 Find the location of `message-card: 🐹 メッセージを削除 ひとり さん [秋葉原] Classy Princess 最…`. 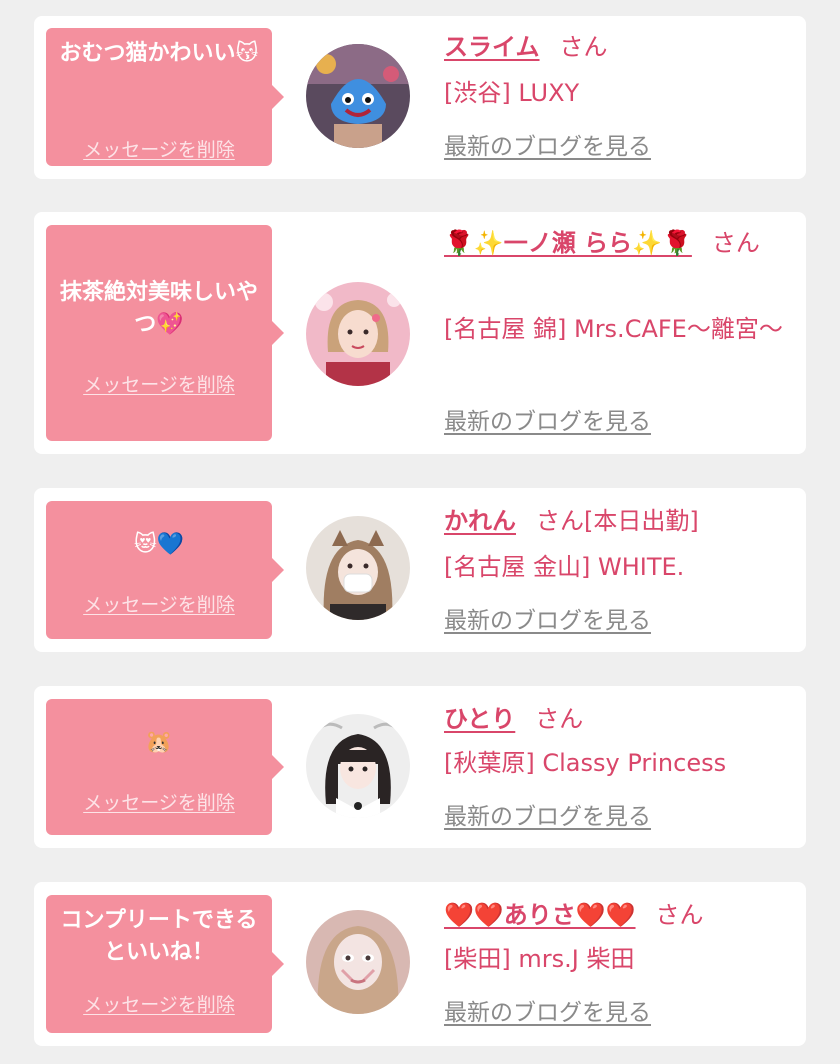

message-card: 🐹 メッセージを削除 ひとり さん [秋葉原] Classy Princess 最… is located at coordinates (420, 767).